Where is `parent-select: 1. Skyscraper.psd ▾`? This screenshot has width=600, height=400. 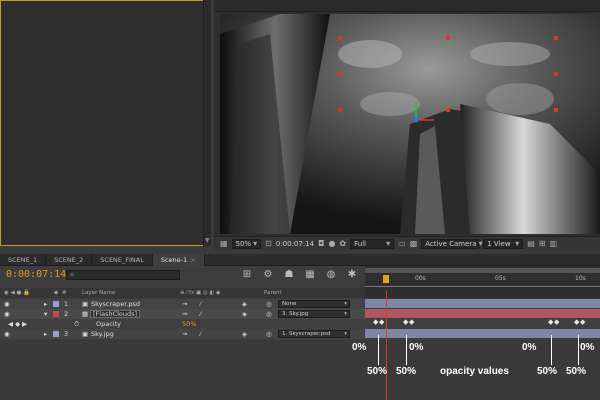
parent-select: 1. Skyscraper.psd ▾ is located at coordinates (314, 334).